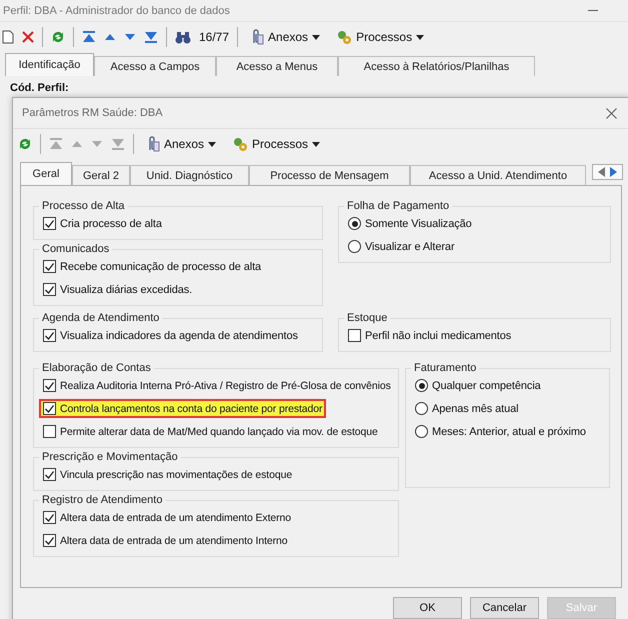 The width and height of the screenshot is (628, 619). What do you see at coordinates (191, 408) in the screenshot?
I see `option-label: Controla lançamentos na conta do paciente por prestador` at bounding box center [191, 408].